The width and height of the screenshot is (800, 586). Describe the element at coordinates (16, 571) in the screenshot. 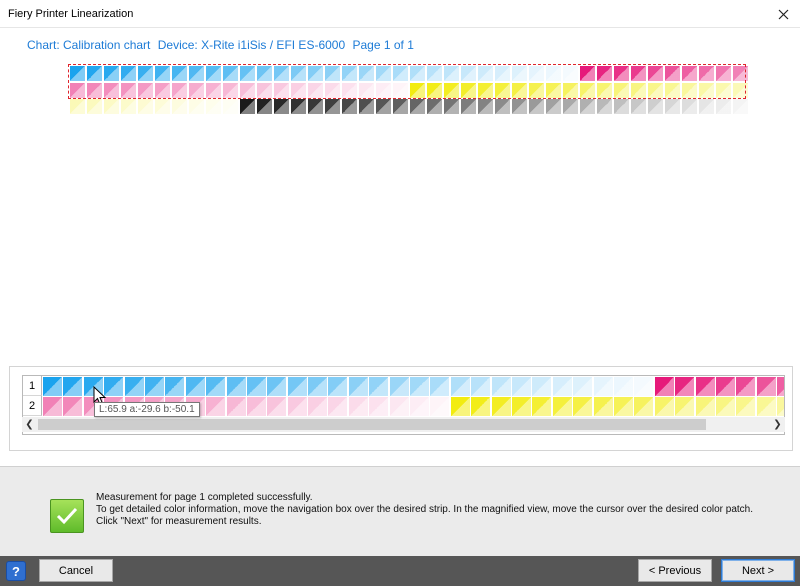

I see `help-button: ?` at that location.